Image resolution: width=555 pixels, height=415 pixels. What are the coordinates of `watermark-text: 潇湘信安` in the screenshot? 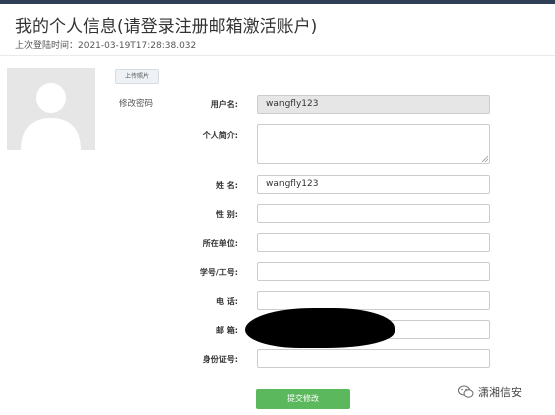 It's located at (500, 392).